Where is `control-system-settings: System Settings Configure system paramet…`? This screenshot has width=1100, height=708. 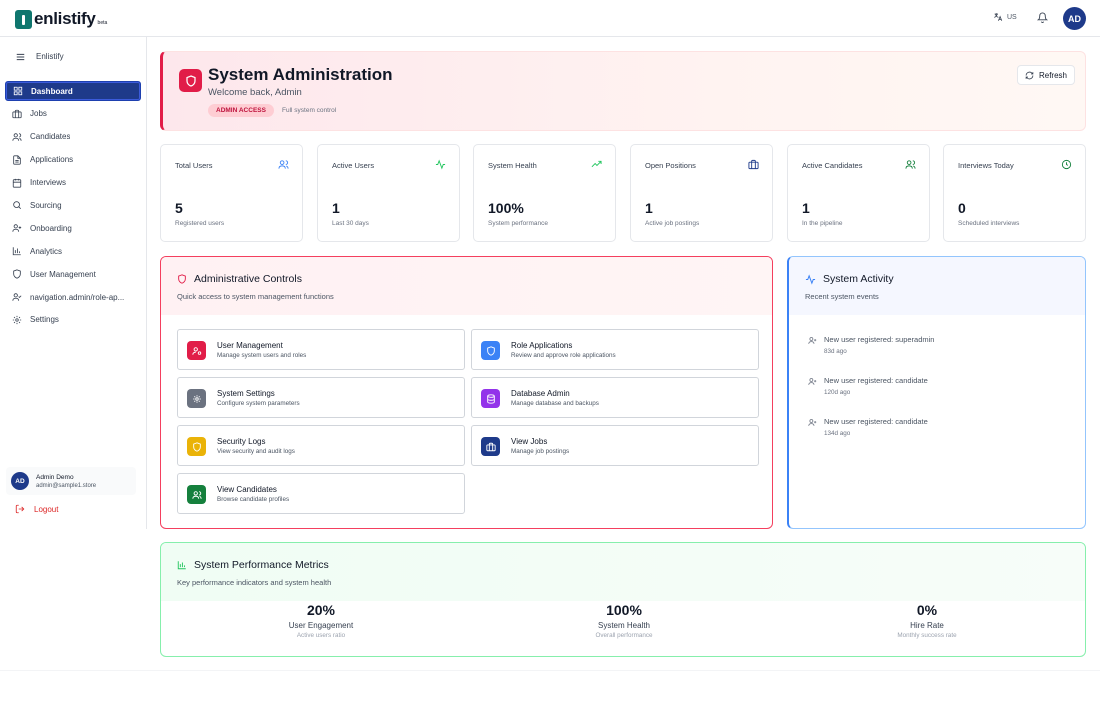
control-system-settings: System Settings Configure system paramet… is located at coordinates (321, 397).